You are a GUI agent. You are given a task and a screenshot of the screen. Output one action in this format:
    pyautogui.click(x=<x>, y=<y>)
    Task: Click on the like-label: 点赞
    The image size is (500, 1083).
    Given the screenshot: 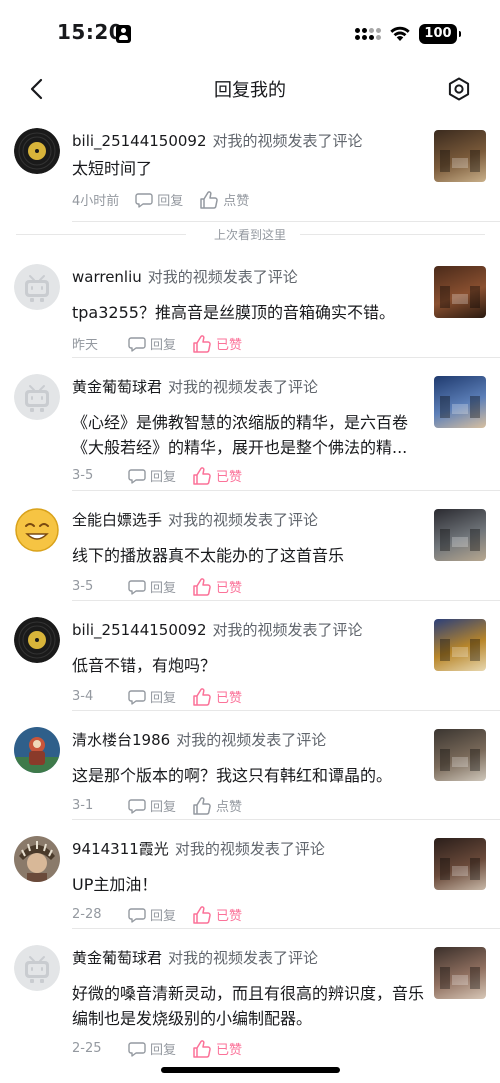 What is the action you would take?
    pyautogui.click(x=236, y=201)
    